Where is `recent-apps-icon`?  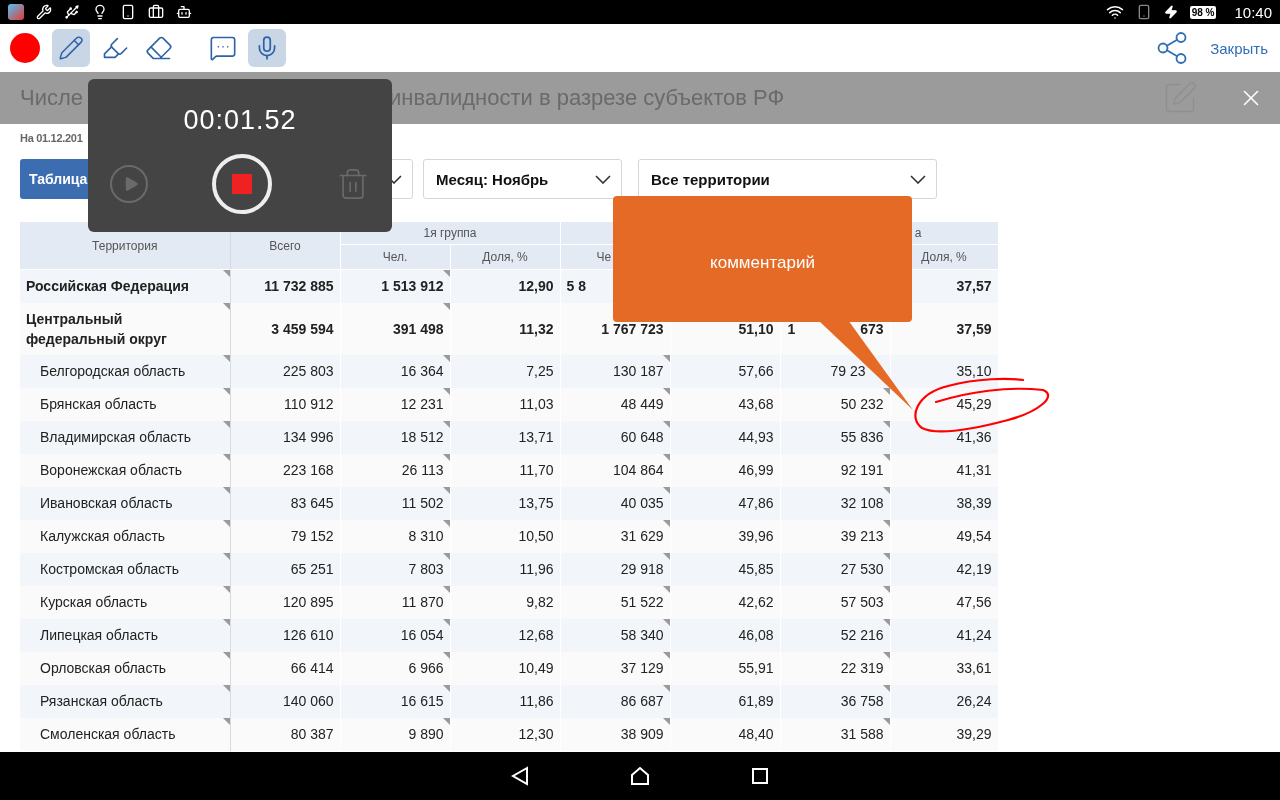
recent-apps-icon is located at coordinates (760, 776).